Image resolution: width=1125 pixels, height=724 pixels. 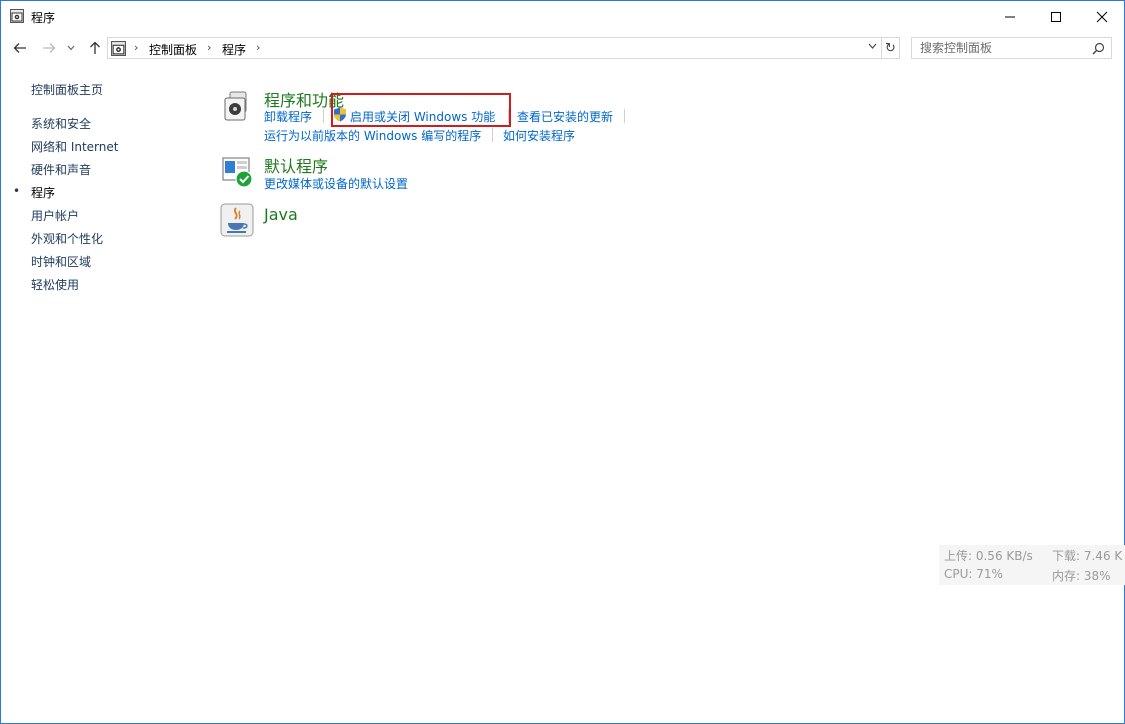 I want to click on minimize-button, so click(x=1010, y=16).